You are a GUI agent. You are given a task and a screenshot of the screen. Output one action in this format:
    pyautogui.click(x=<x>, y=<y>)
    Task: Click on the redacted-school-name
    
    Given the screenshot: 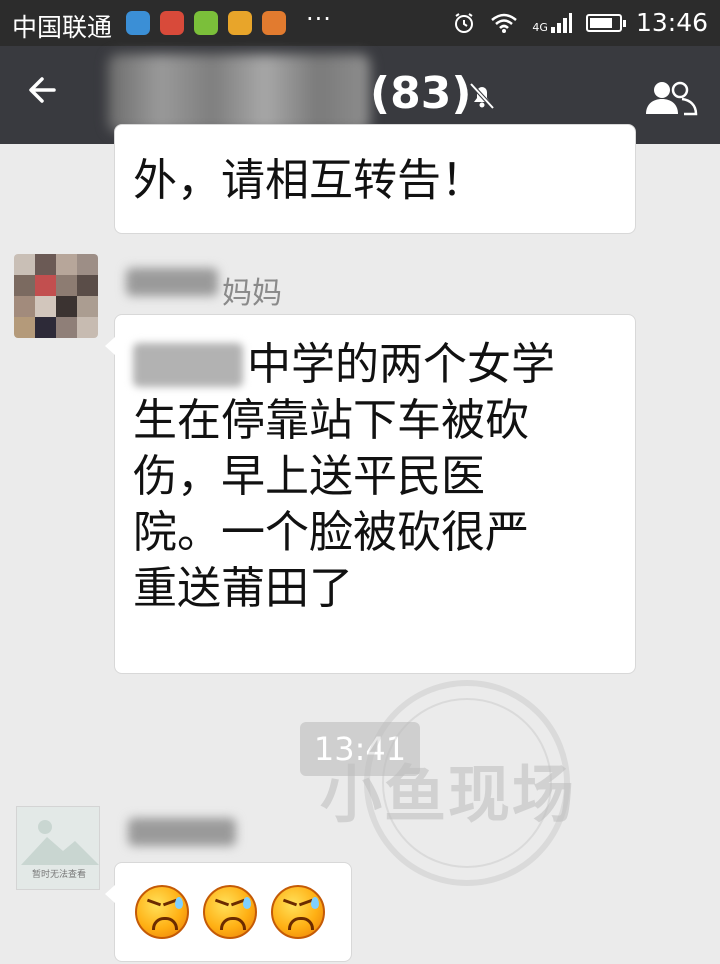 What is the action you would take?
    pyautogui.click(x=188, y=365)
    